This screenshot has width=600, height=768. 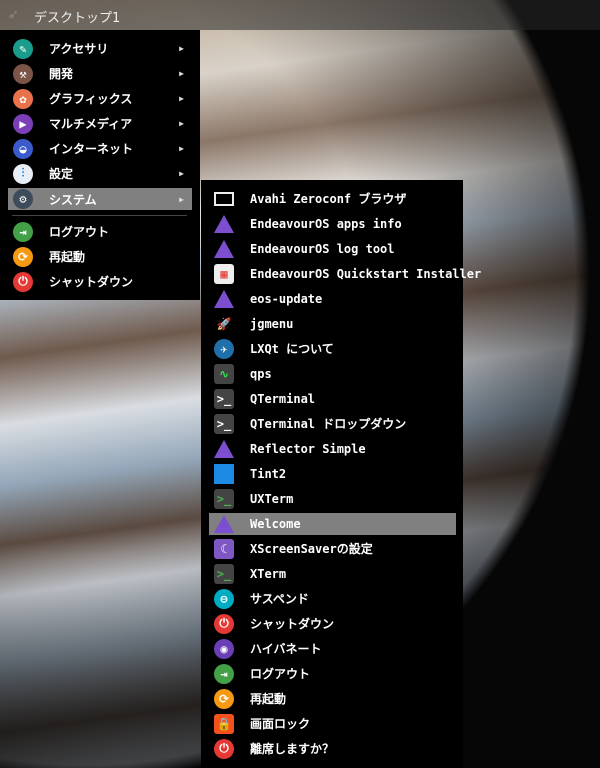 I want to click on menu-item: ✎ アクセサリ ▶, so click(x=100, y=48).